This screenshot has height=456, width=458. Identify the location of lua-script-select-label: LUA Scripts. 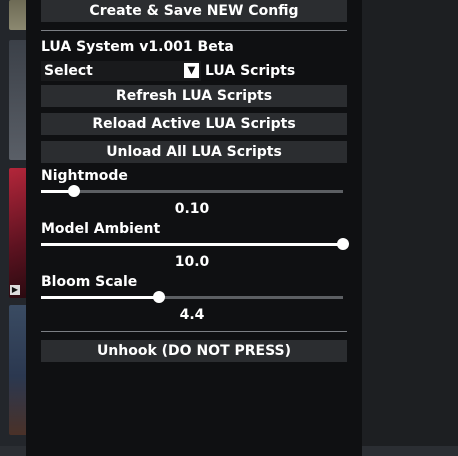
(250, 71).